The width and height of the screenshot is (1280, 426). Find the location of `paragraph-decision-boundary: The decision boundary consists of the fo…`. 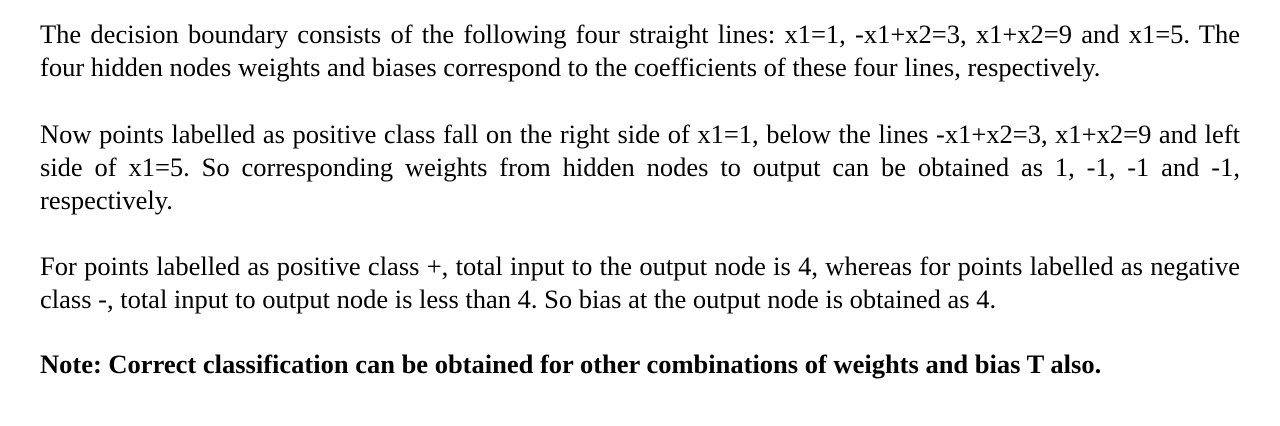

paragraph-decision-boundary: The decision boundary consists of the fo… is located at coordinates (640, 50).